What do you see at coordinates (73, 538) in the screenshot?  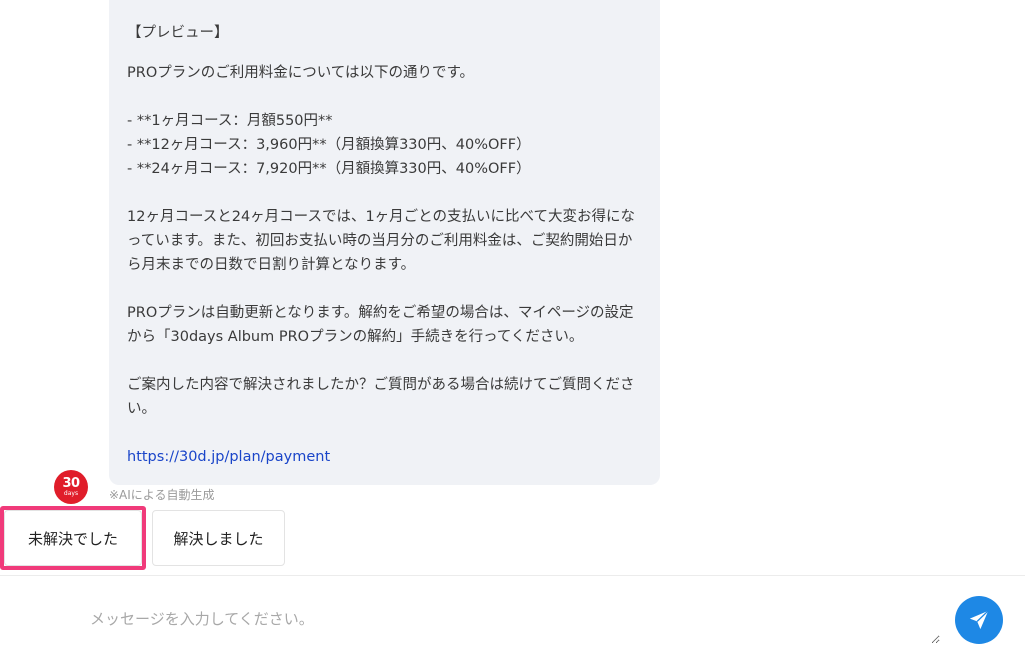 I see `unresolved-button: 未解決でした` at bounding box center [73, 538].